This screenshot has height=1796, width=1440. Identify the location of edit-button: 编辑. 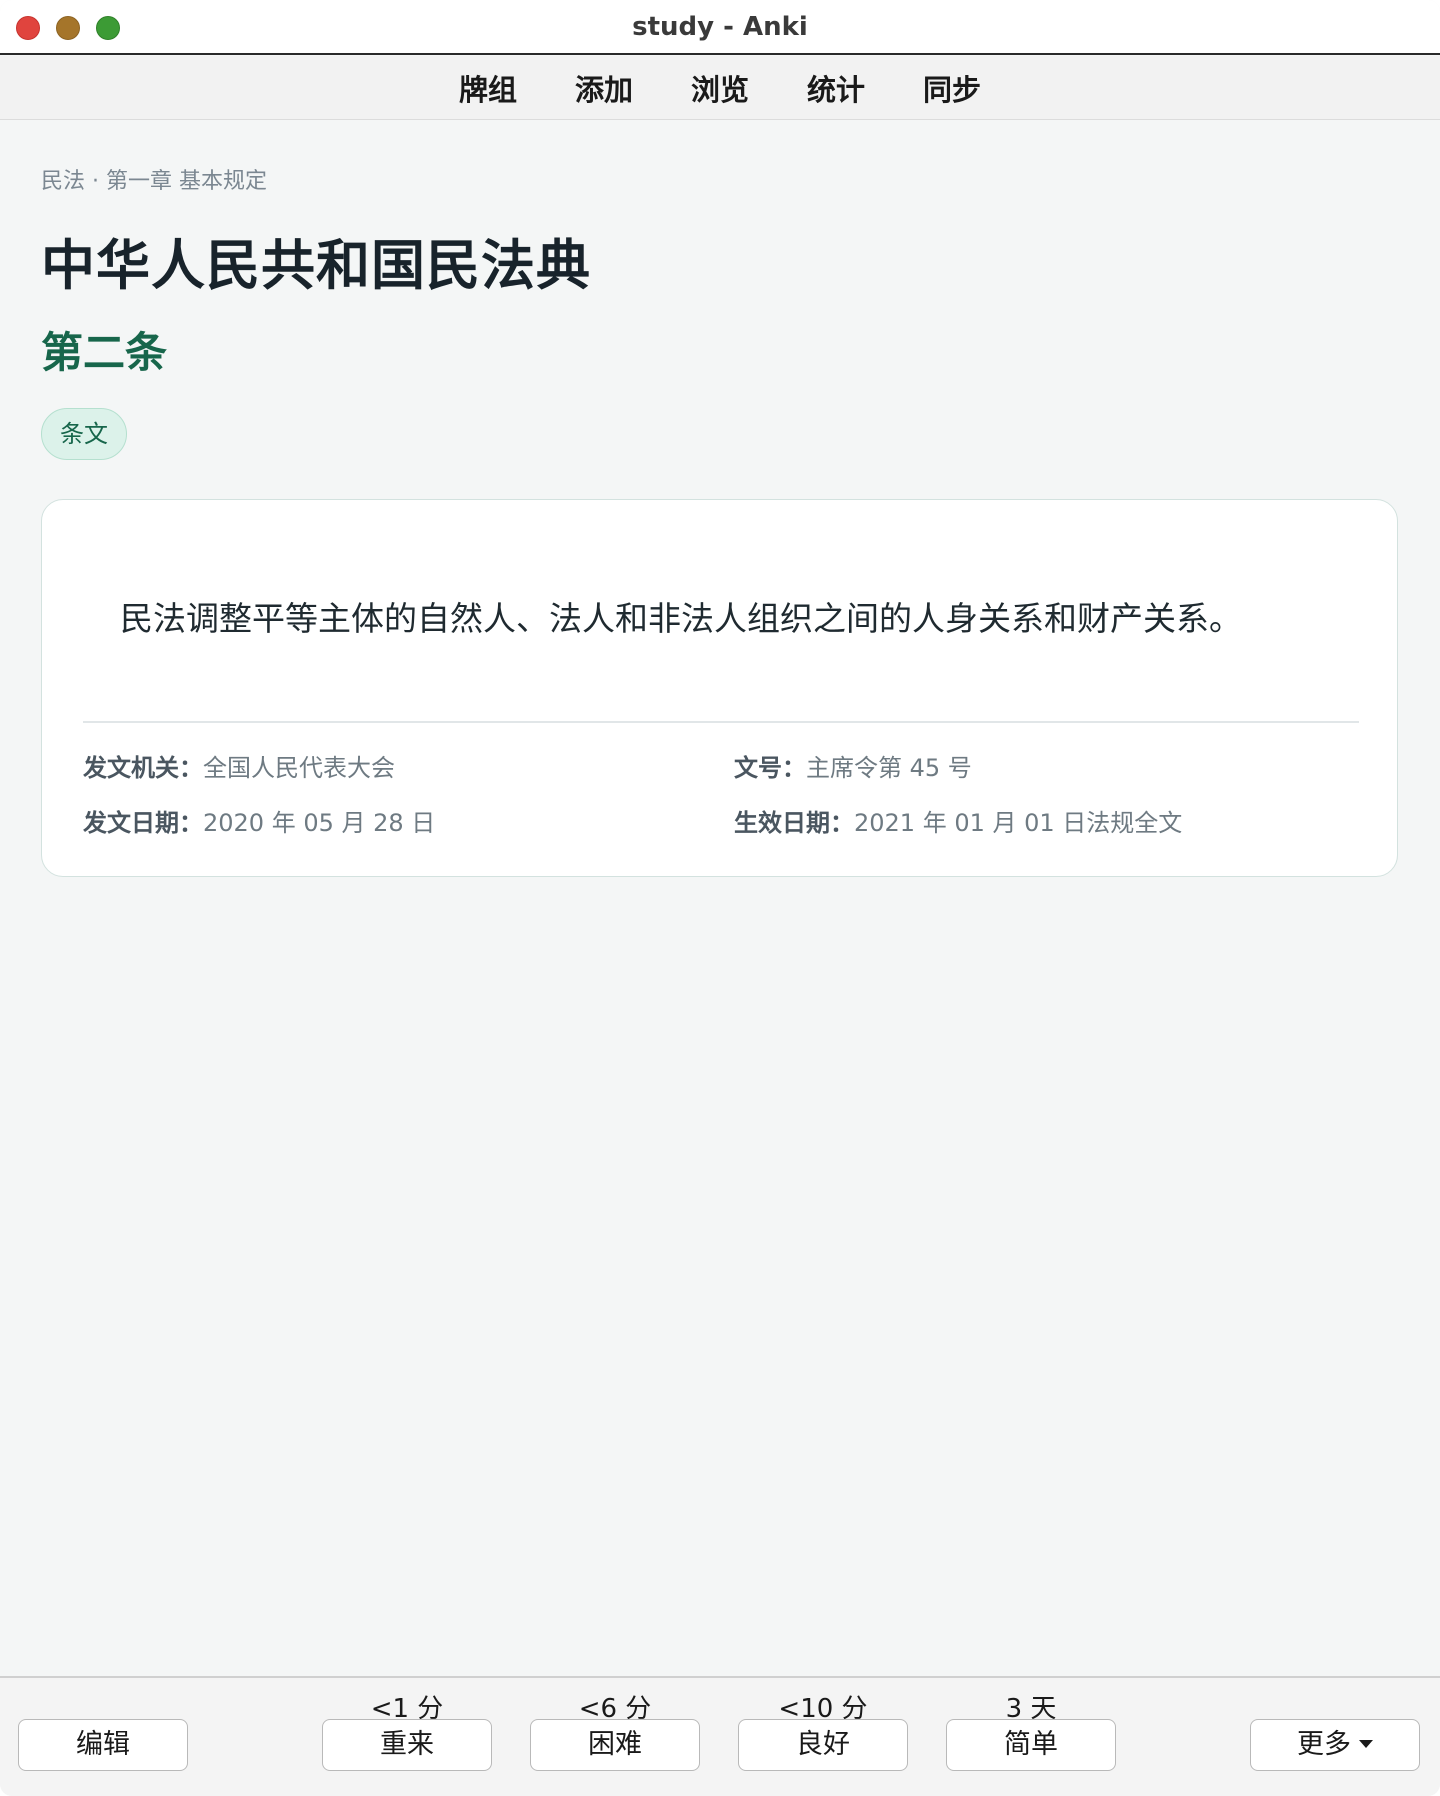
(103, 1745).